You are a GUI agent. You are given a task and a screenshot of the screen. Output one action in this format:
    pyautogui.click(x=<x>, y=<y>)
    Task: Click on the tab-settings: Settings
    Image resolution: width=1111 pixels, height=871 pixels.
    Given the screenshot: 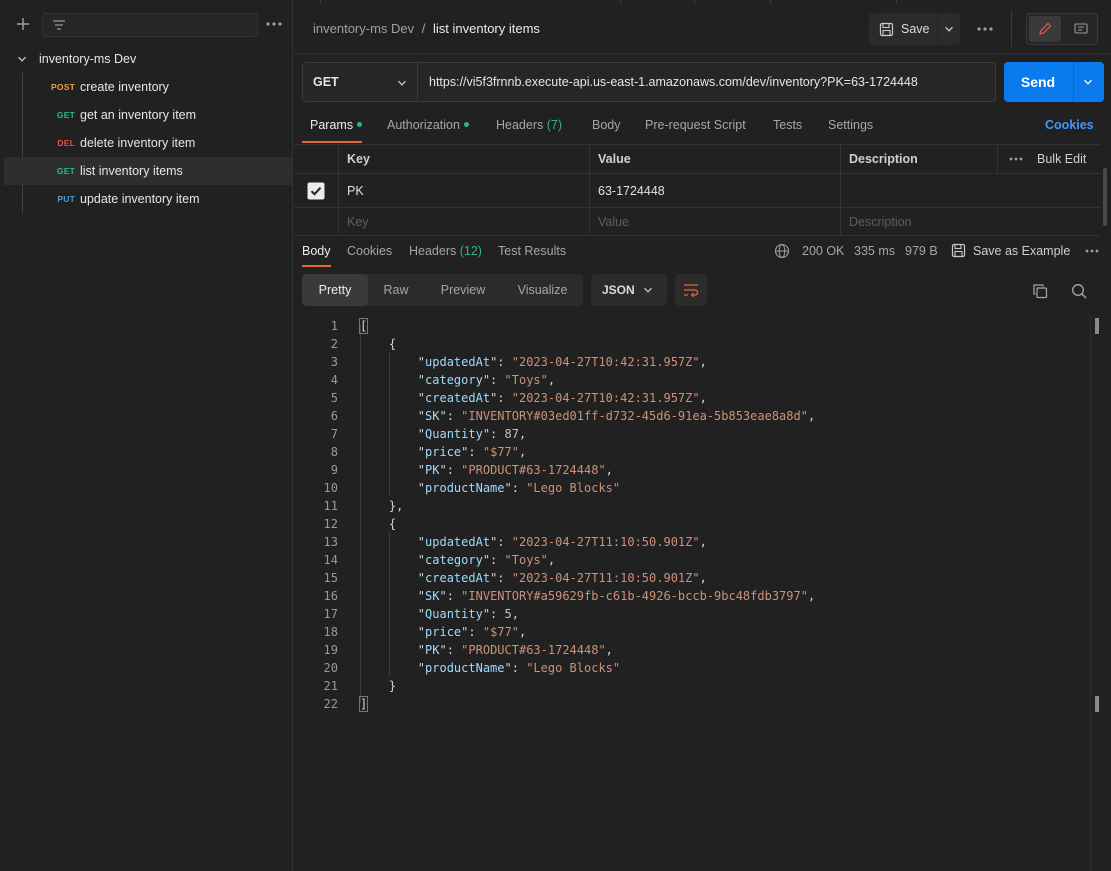 What is the action you would take?
    pyautogui.click(x=850, y=125)
    